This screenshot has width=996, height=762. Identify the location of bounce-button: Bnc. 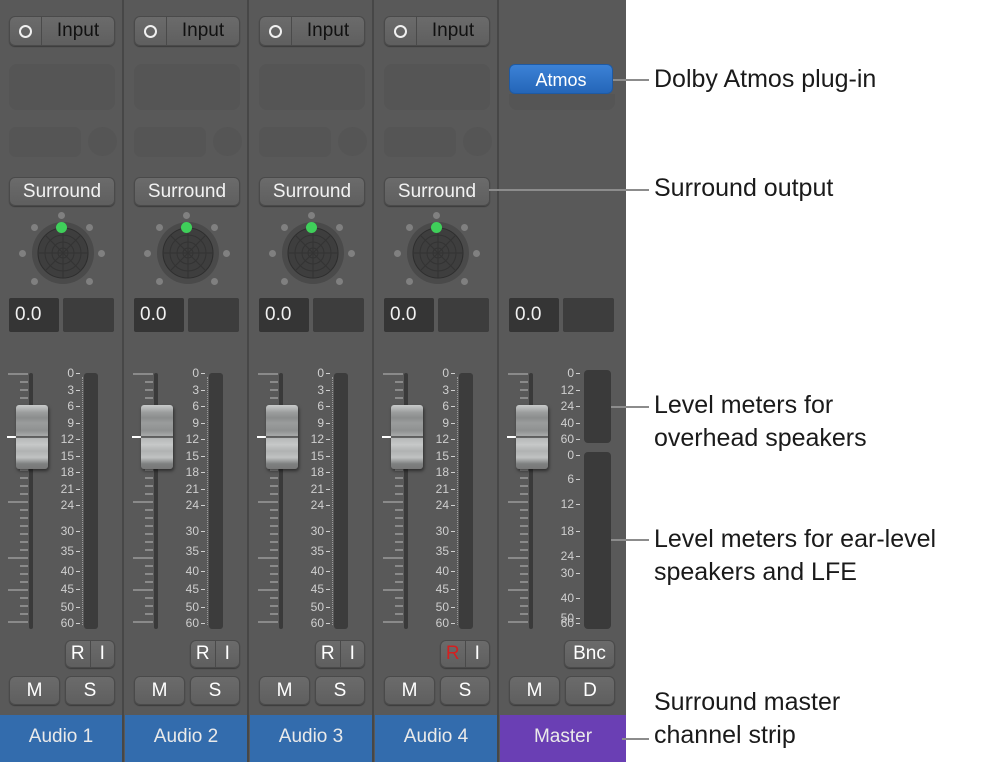
(589, 654).